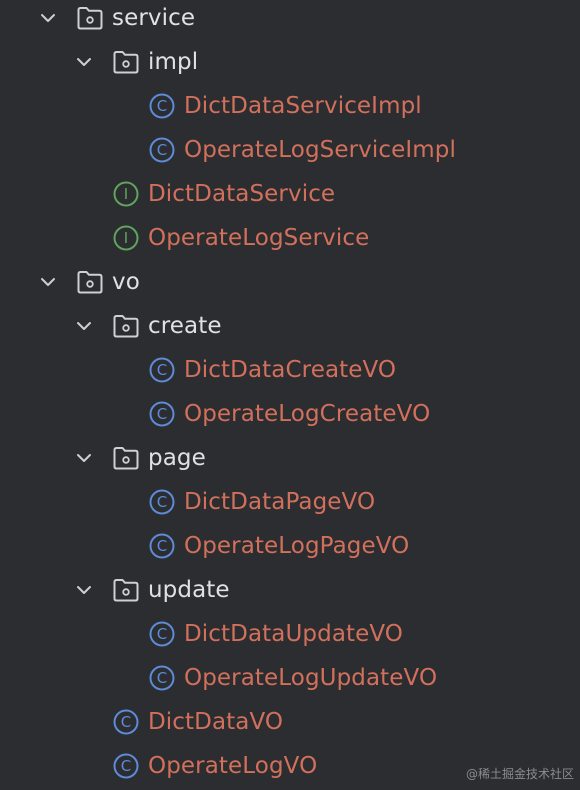 The image size is (580, 790). I want to click on tree-row-label: impl, so click(173, 62).